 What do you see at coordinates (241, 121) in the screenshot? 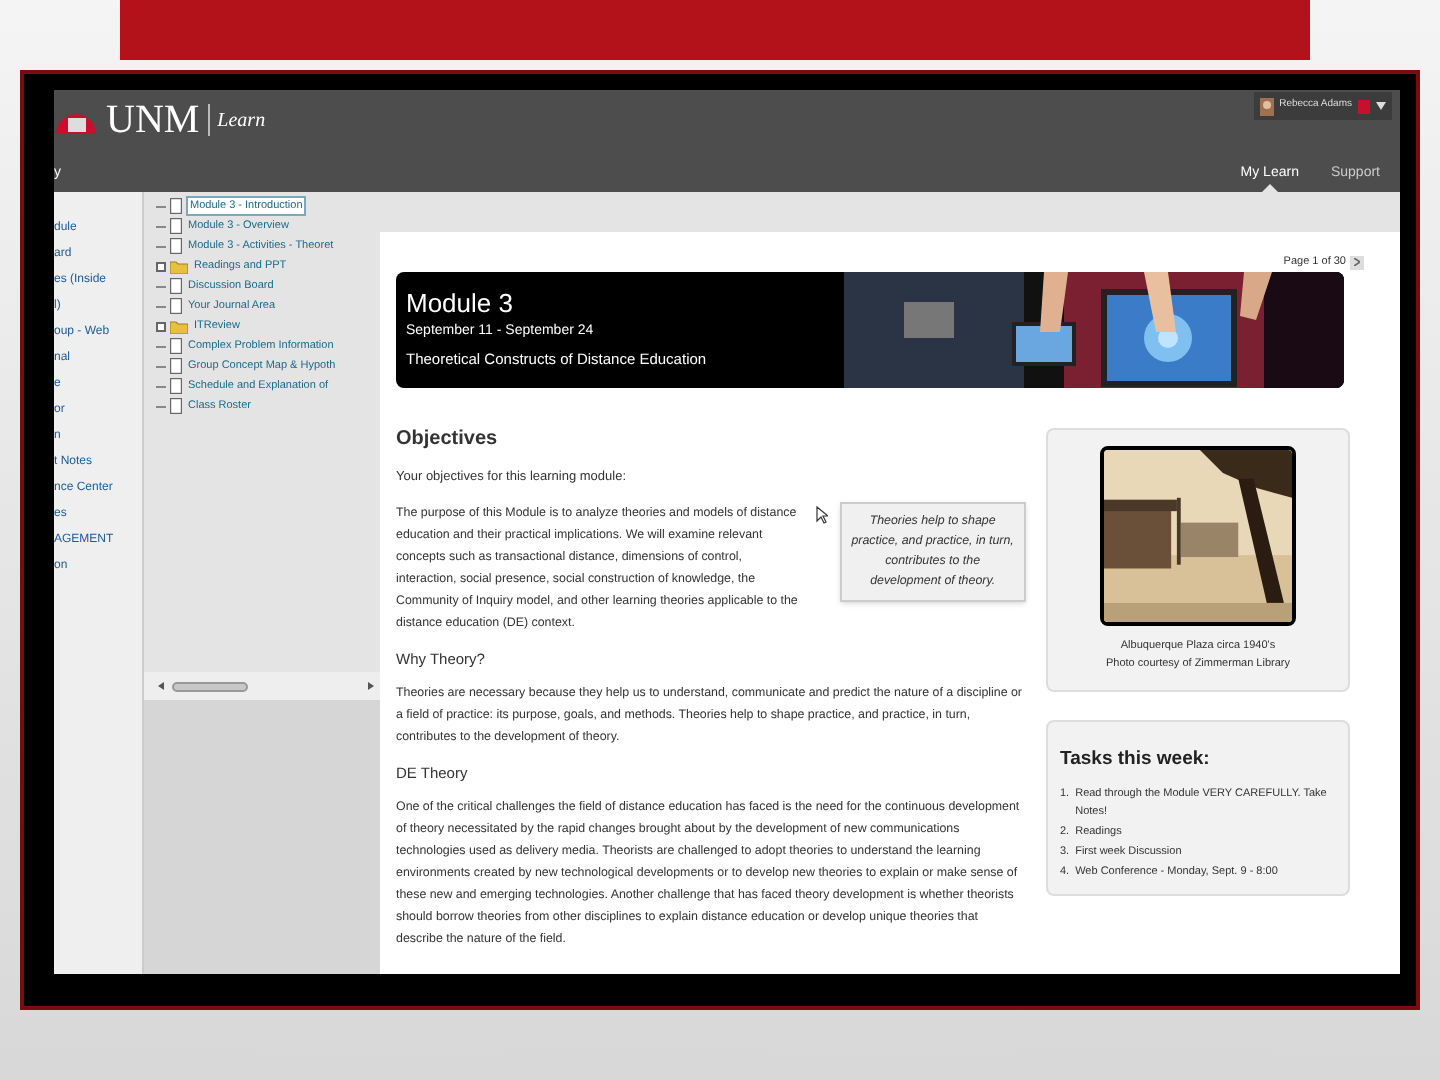
I see `app-name: Learn` at bounding box center [241, 121].